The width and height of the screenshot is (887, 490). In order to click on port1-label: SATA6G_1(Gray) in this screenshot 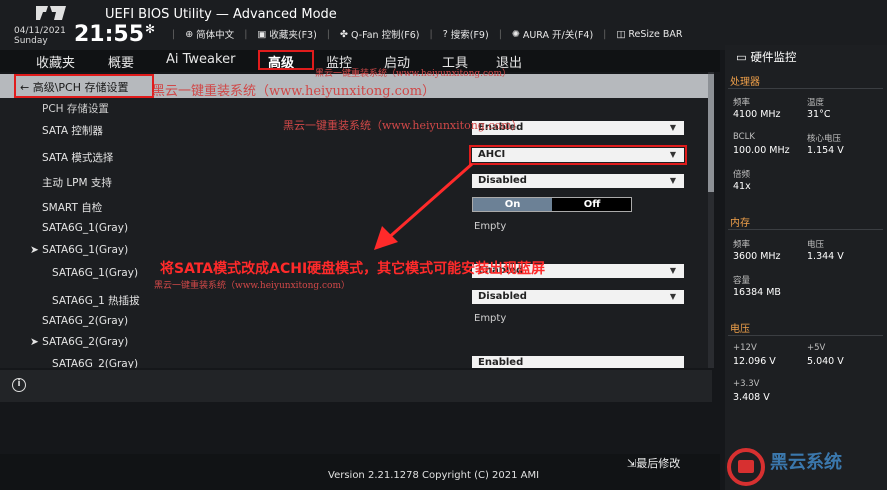, I will do `click(85, 228)`.